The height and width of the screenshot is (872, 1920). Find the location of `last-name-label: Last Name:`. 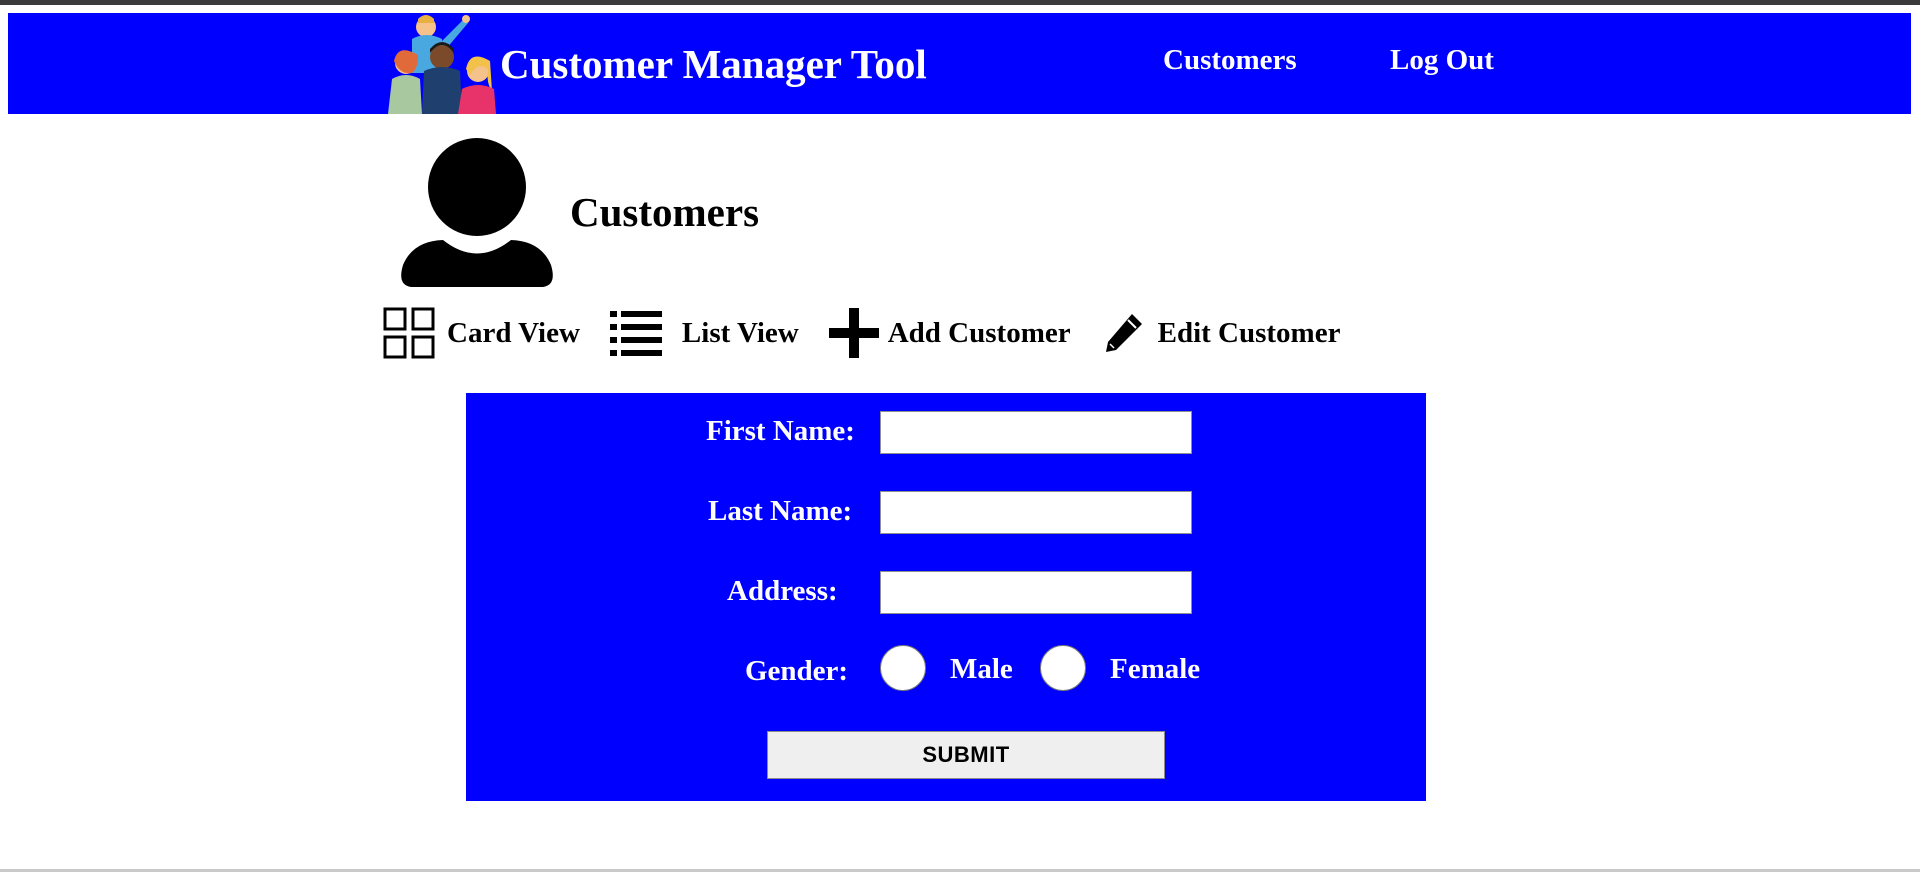

last-name-label: Last Name: is located at coordinates (780, 511).